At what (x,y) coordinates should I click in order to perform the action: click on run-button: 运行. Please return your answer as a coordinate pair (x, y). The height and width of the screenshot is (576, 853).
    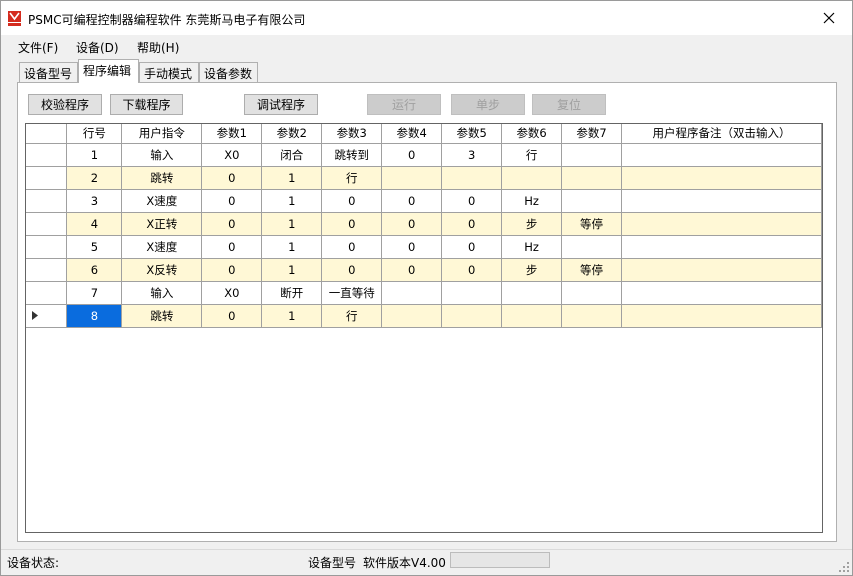
    Looking at the image, I should click on (404, 104).